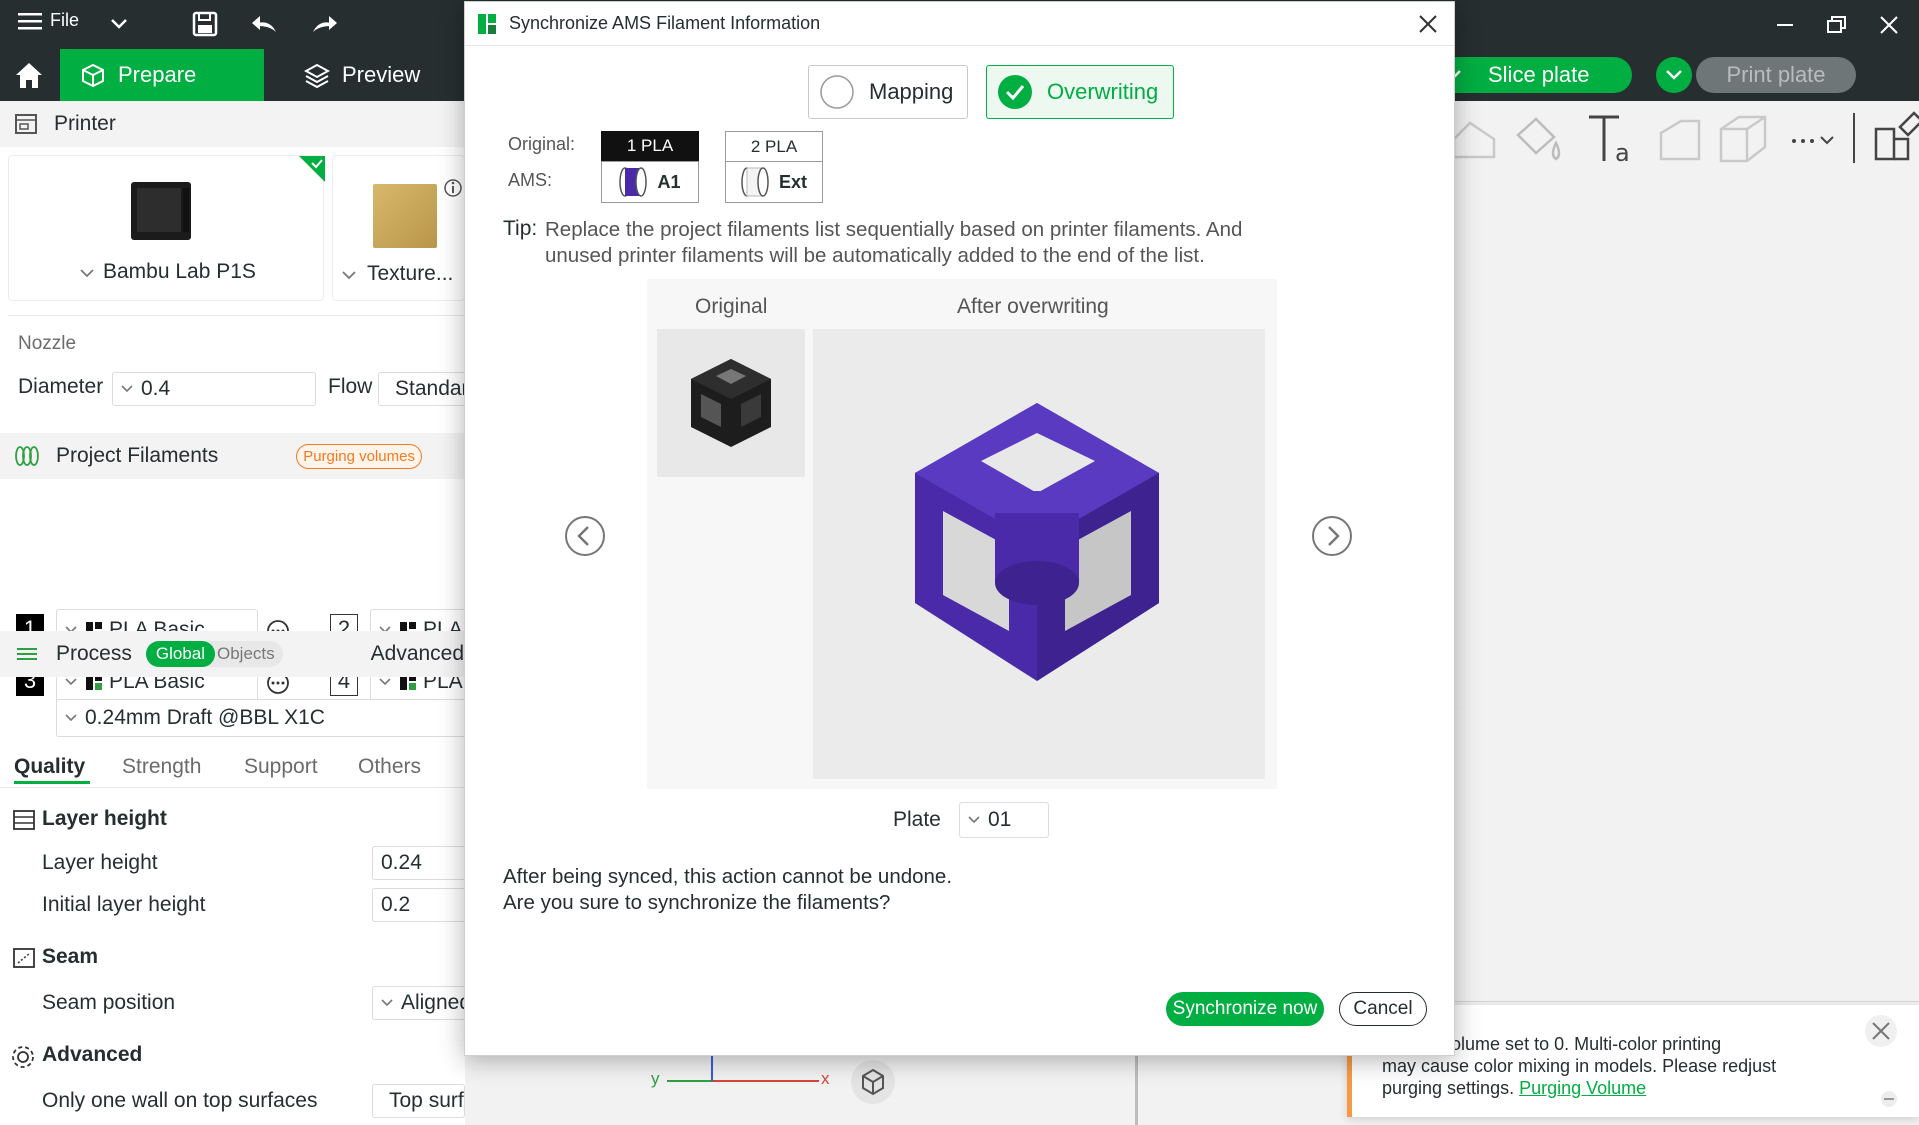  Describe the element at coordinates (264, 24) in the screenshot. I see `undo-icon` at that location.